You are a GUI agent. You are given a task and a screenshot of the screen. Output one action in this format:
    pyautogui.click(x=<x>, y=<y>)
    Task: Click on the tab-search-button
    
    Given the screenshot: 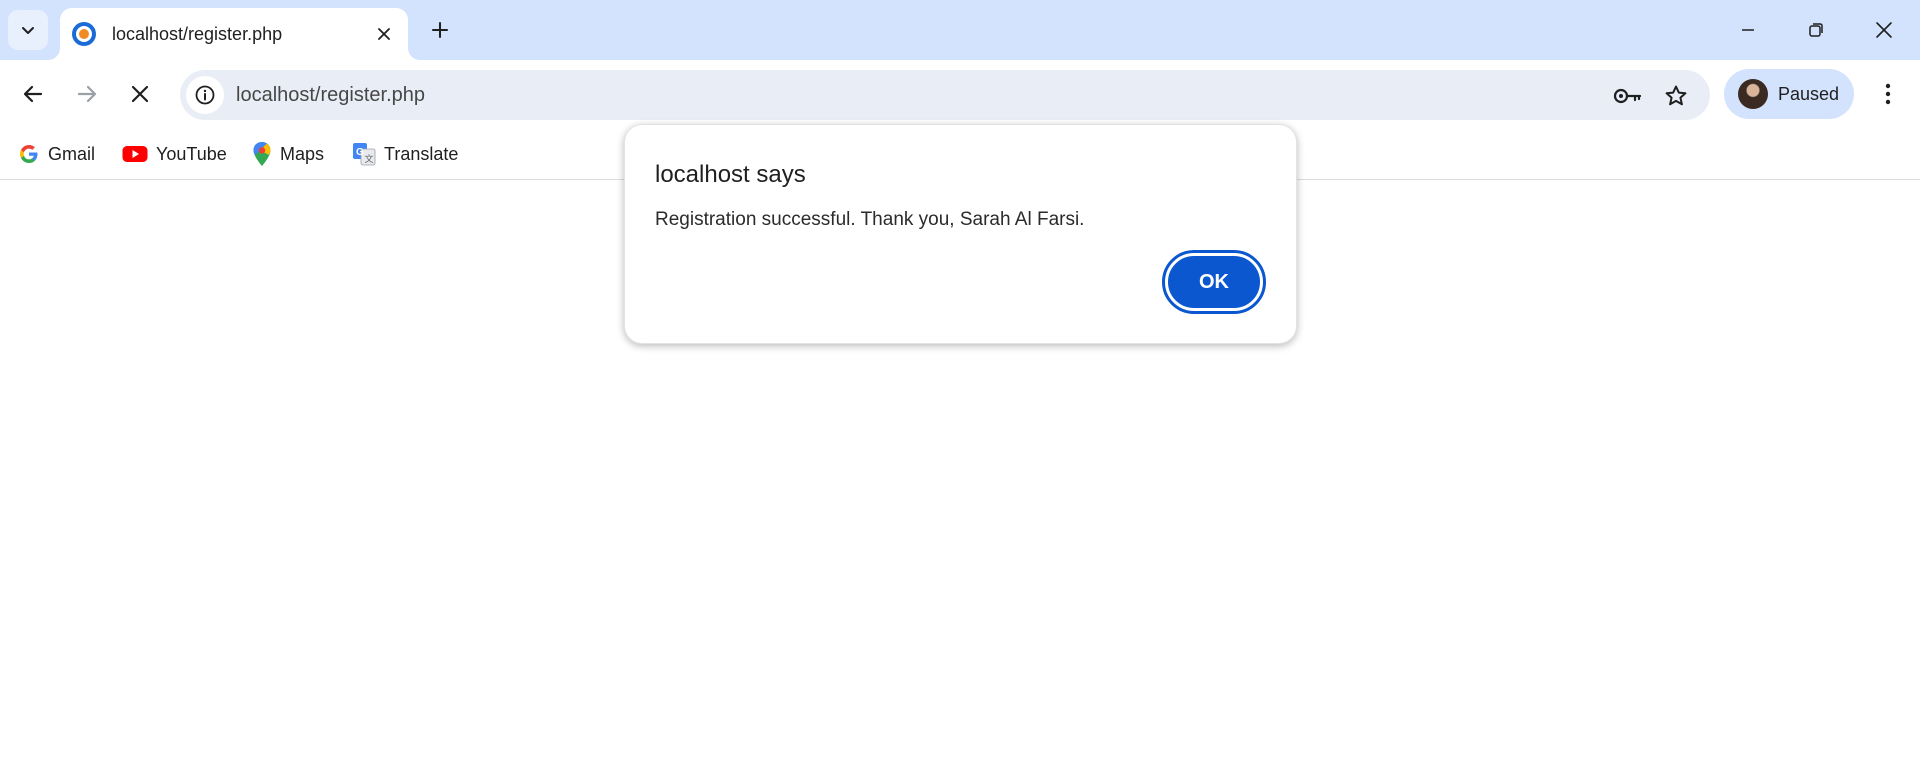 What is the action you would take?
    pyautogui.click(x=28, y=30)
    